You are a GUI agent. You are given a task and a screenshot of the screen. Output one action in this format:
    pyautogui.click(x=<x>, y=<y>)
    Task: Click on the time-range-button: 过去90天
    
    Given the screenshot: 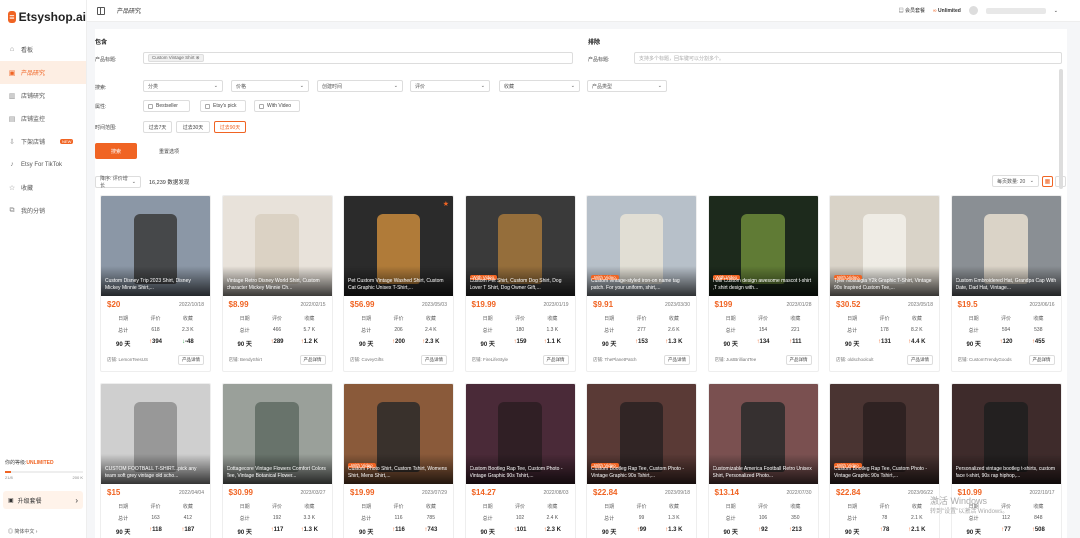 What is the action you would take?
    pyautogui.click(x=230, y=127)
    